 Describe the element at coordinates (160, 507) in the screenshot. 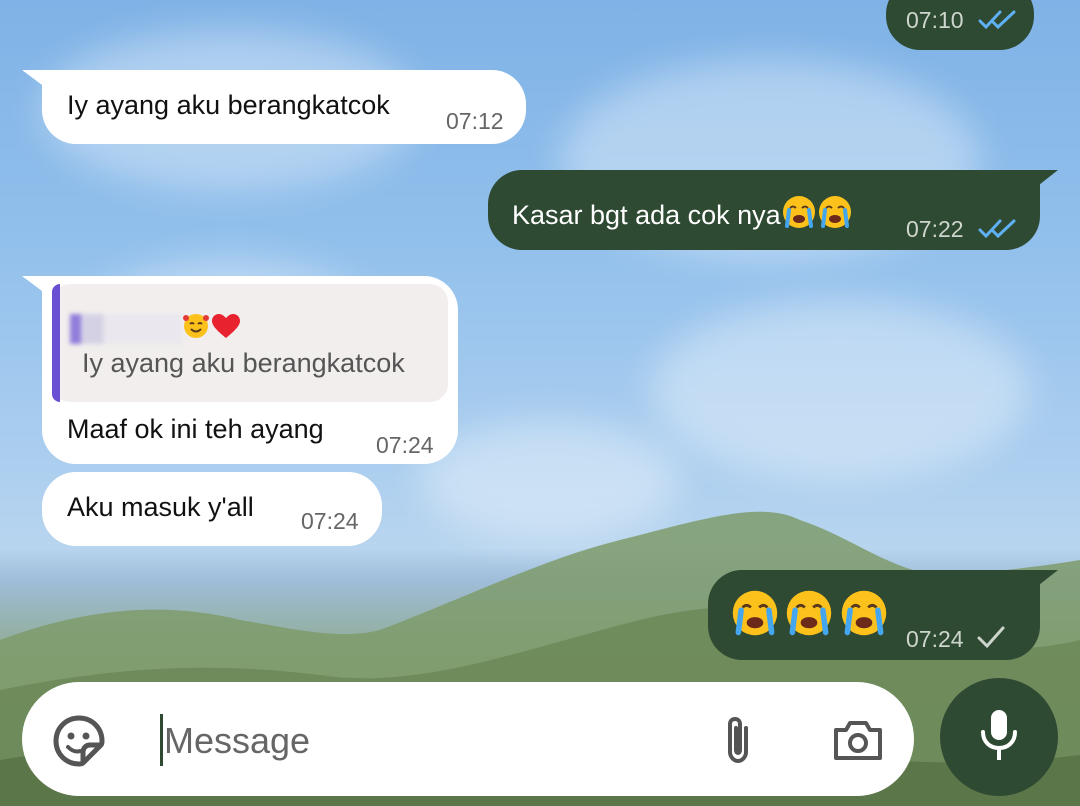

I see `message-text: Aku masuk y'all` at that location.